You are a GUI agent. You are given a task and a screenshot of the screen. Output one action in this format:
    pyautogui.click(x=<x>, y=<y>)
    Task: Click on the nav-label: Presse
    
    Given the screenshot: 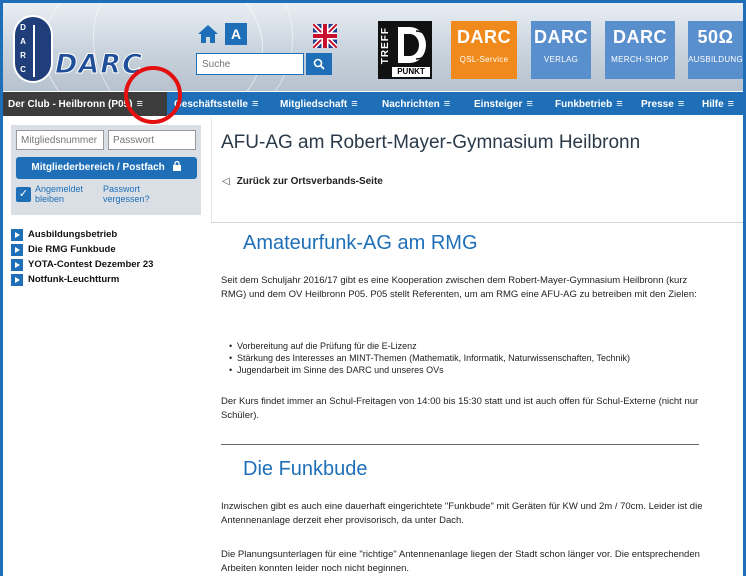 What is the action you would take?
    pyautogui.click(x=657, y=104)
    